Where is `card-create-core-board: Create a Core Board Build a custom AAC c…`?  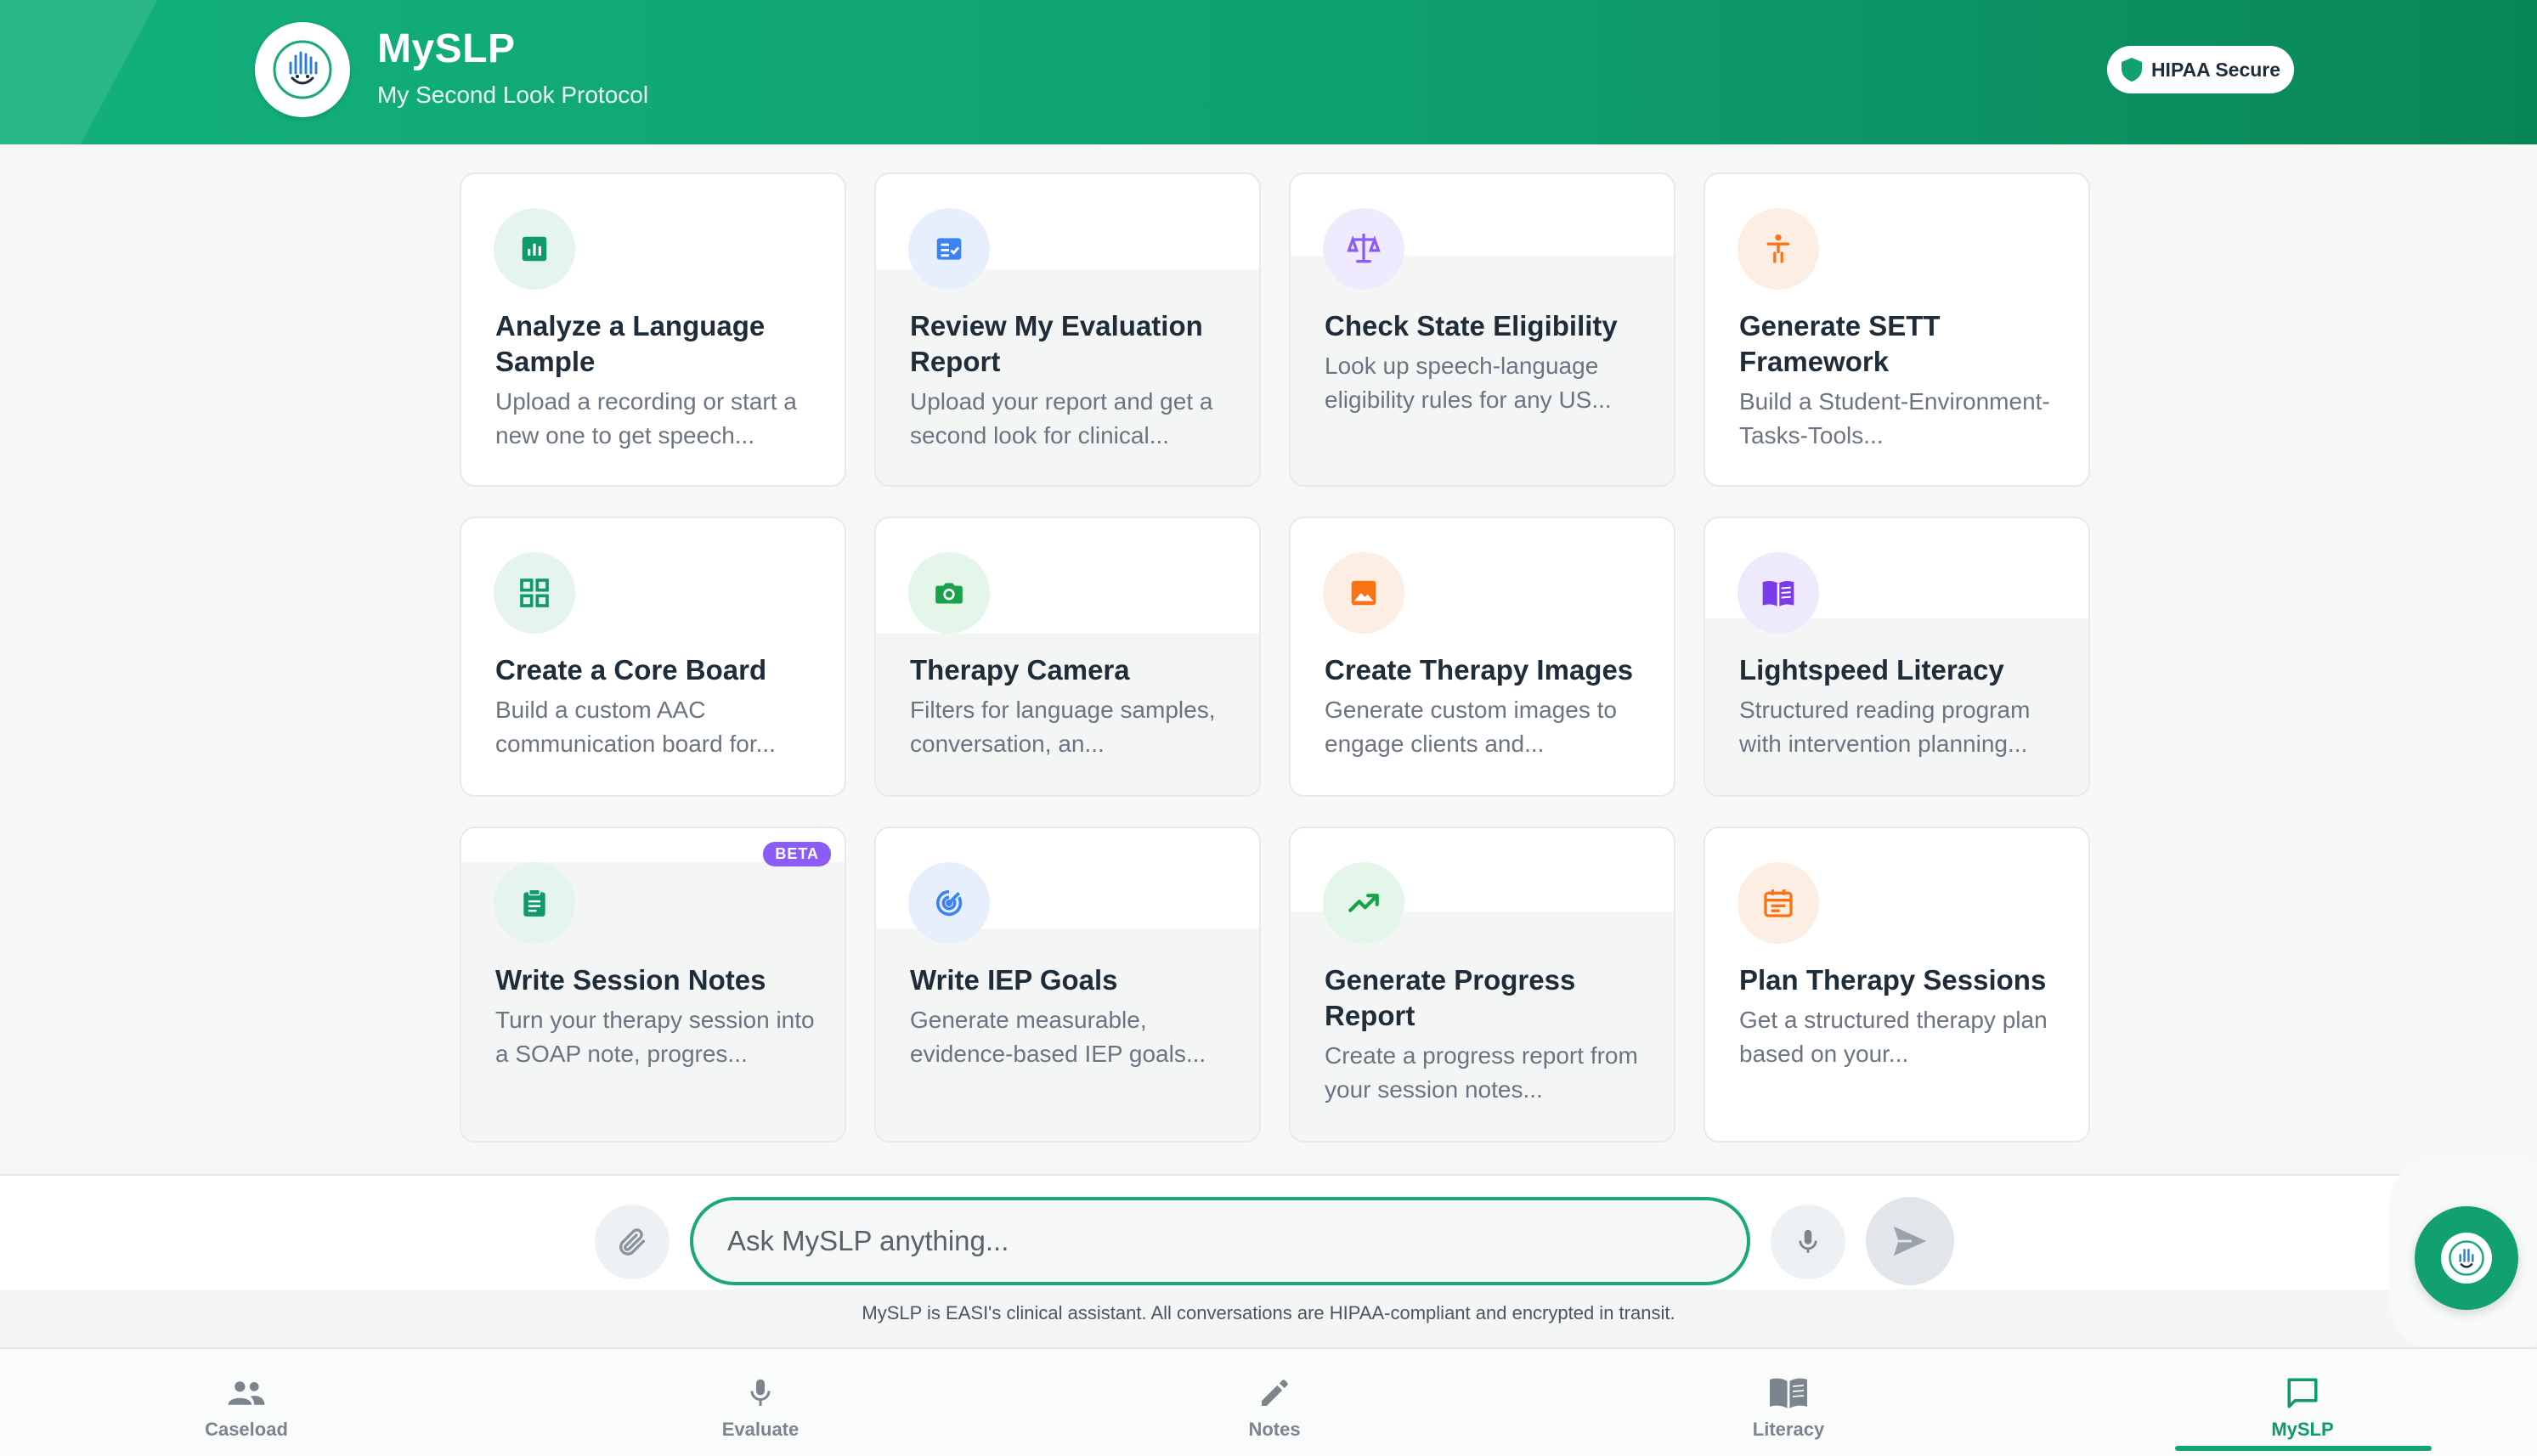 card-create-core-board: Create a Core Board Build a custom AAC c… is located at coordinates (653, 656).